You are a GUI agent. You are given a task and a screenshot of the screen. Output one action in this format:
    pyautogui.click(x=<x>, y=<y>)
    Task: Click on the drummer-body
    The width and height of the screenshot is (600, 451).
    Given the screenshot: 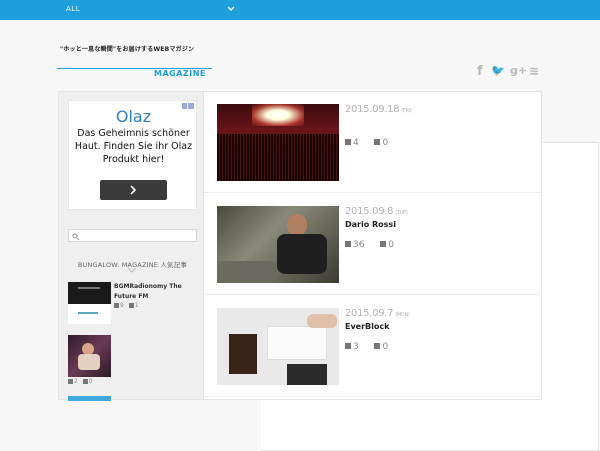 What is the action you would take?
    pyautogui.click(x=302, y=254)
    